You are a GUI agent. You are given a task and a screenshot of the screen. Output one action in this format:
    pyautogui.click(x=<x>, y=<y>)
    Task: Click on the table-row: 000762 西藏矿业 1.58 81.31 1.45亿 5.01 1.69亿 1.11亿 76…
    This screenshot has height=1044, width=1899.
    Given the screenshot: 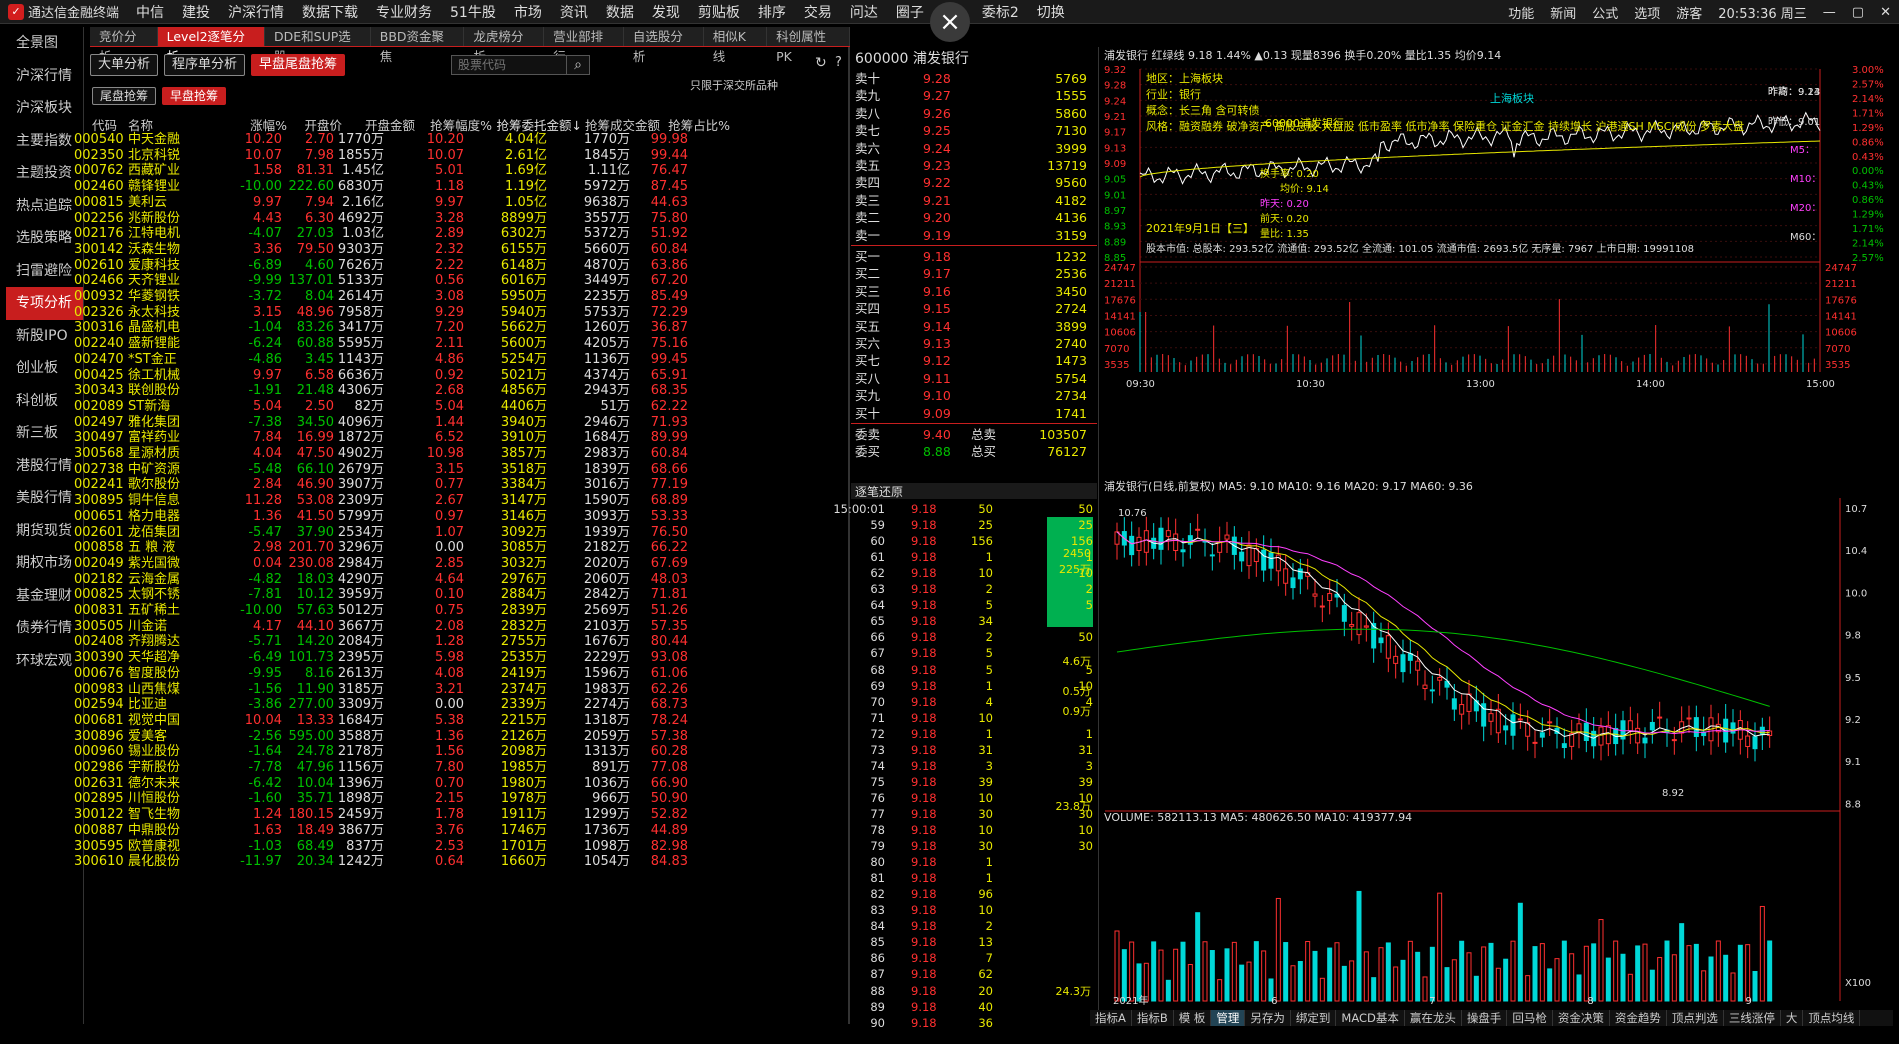 What is the action you would take?
    pyautogui.click(x=458, y=171)
    